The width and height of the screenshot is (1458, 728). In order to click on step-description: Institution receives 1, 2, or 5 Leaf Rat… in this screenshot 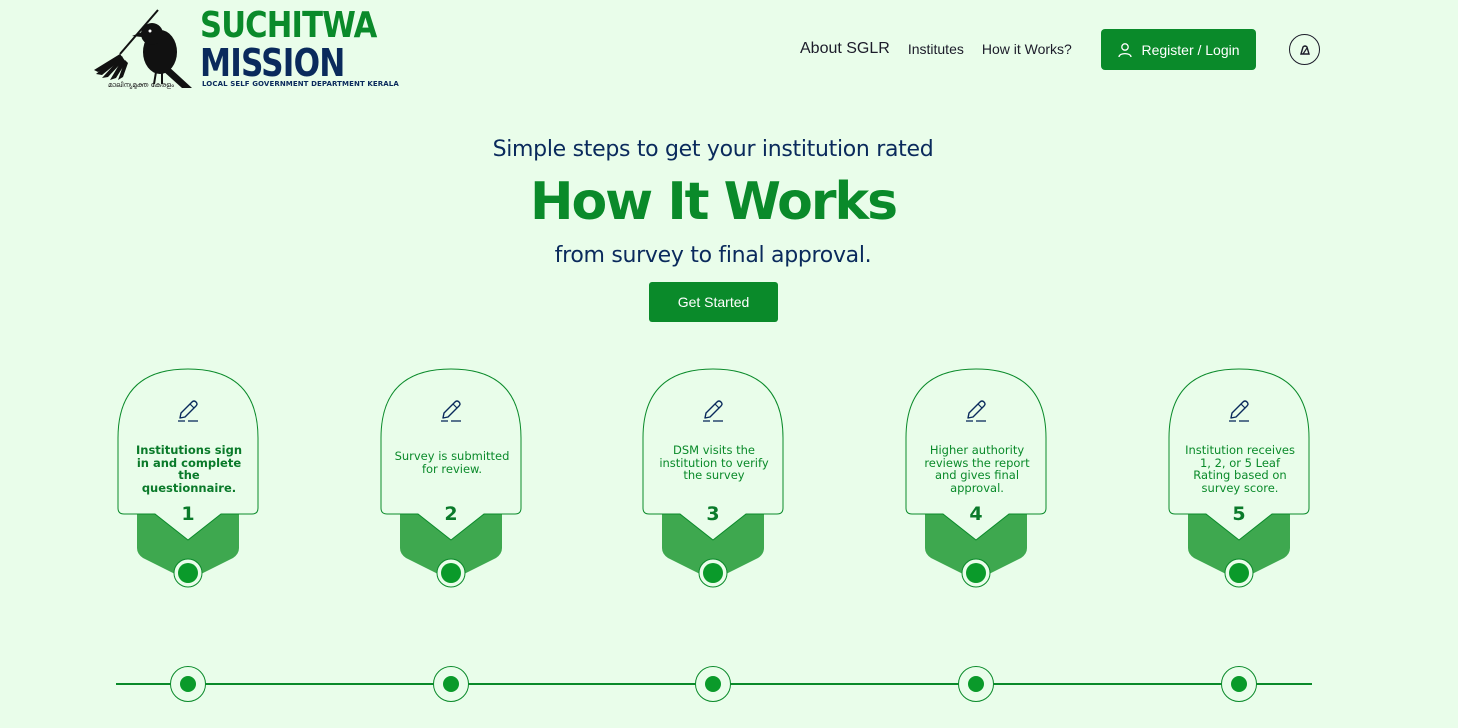, I will do `click(1240, 469)`.